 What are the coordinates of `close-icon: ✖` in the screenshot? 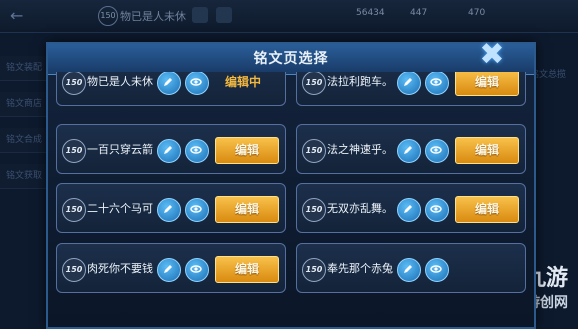 It's located at (492, 55).